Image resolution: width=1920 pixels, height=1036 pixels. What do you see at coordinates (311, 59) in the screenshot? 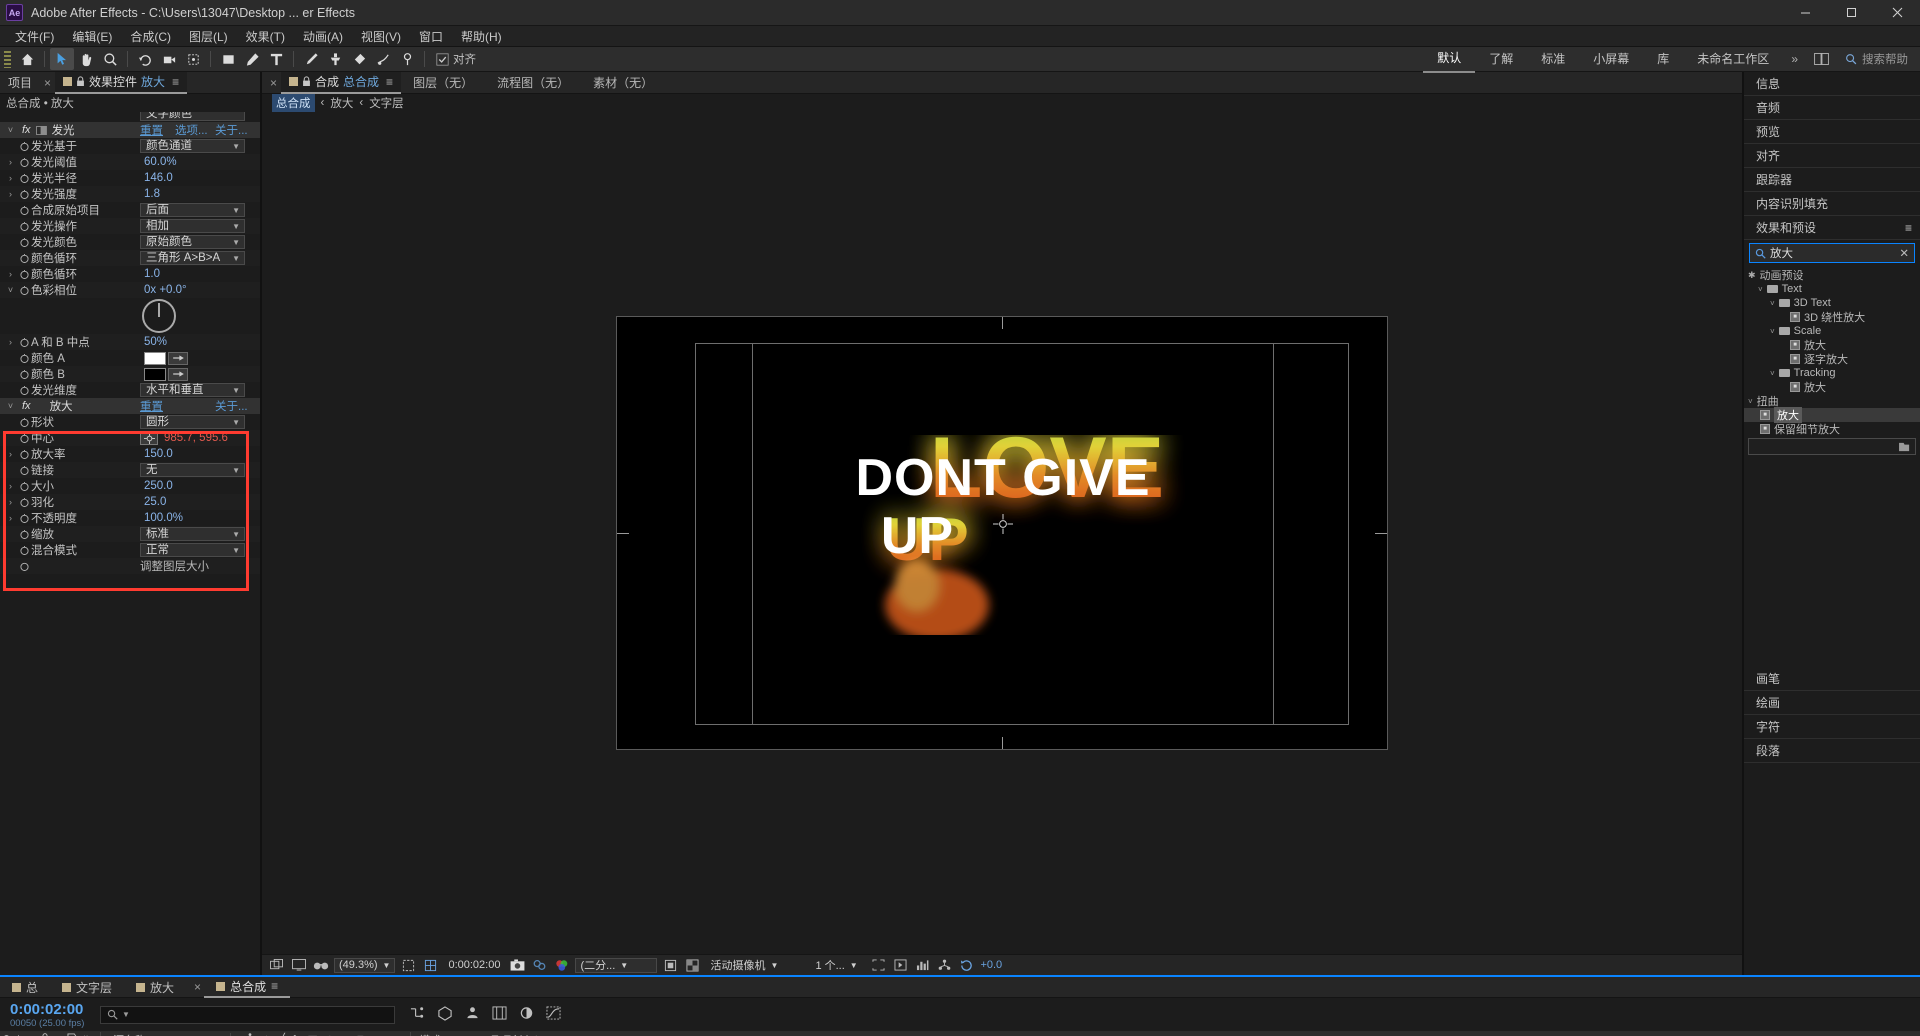
I see `brush-tool-icon` at bounding box center [311, 59].